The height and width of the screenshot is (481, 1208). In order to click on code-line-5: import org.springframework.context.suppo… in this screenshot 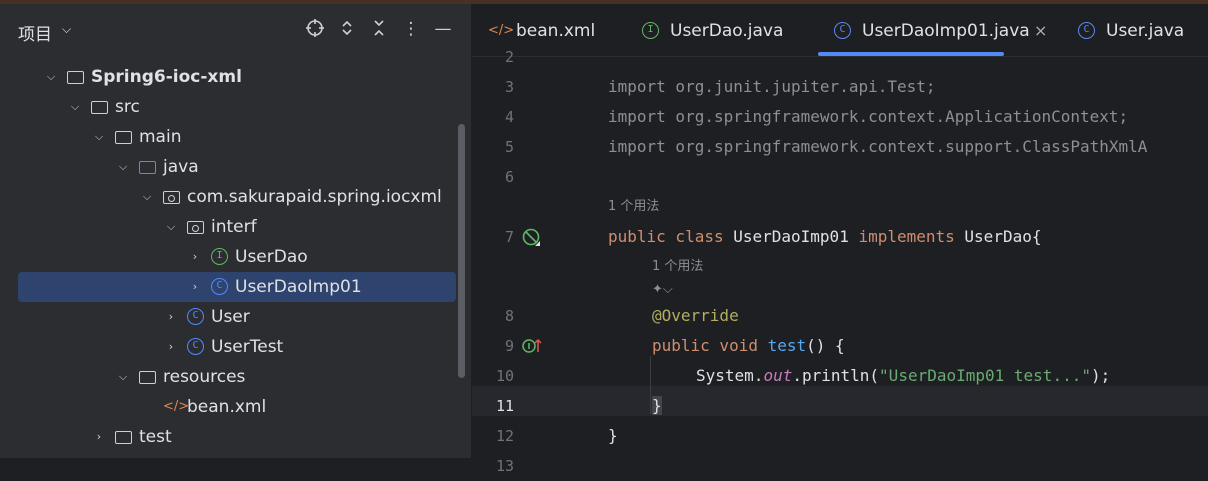, I will do `click(877, 147)`.